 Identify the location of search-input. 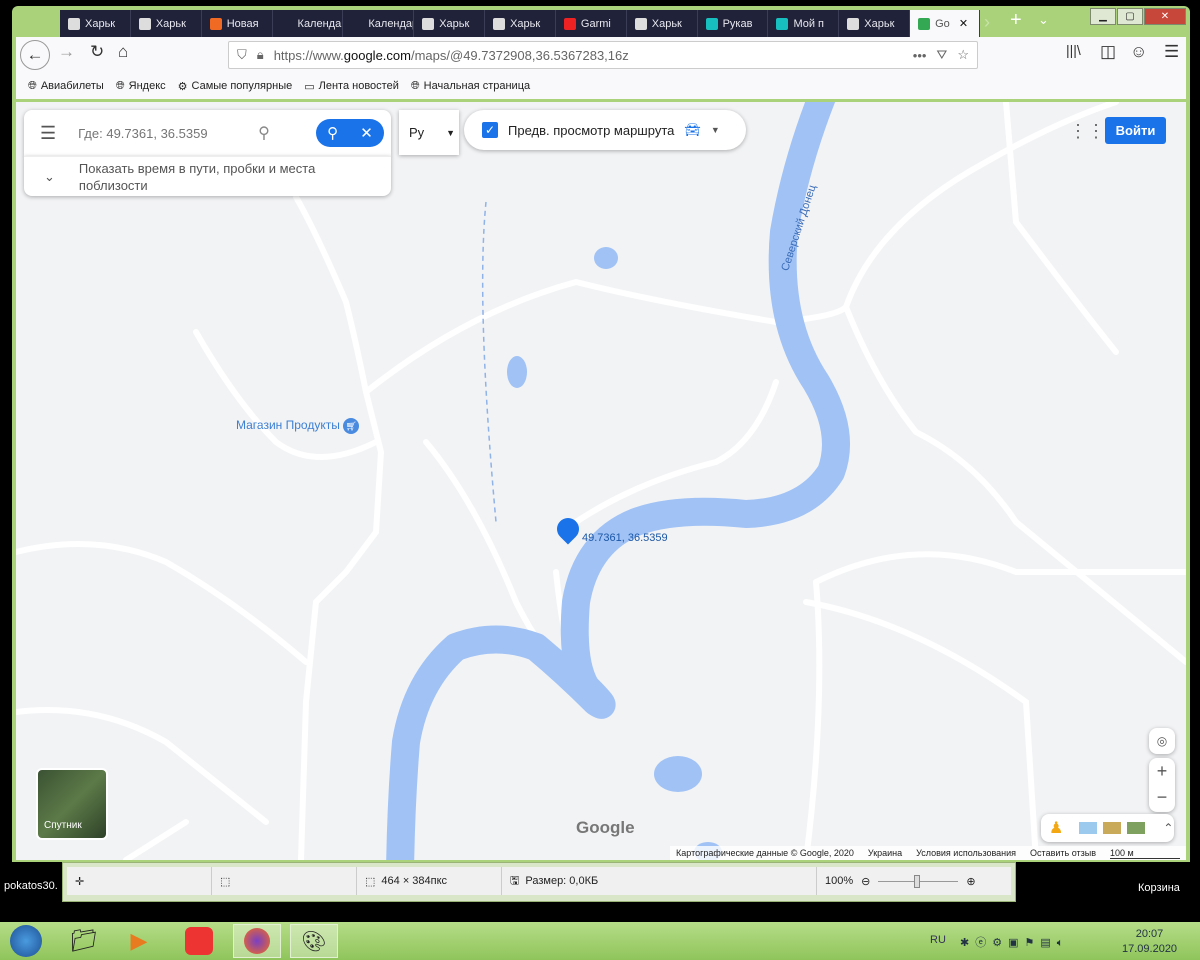
(163, 133).